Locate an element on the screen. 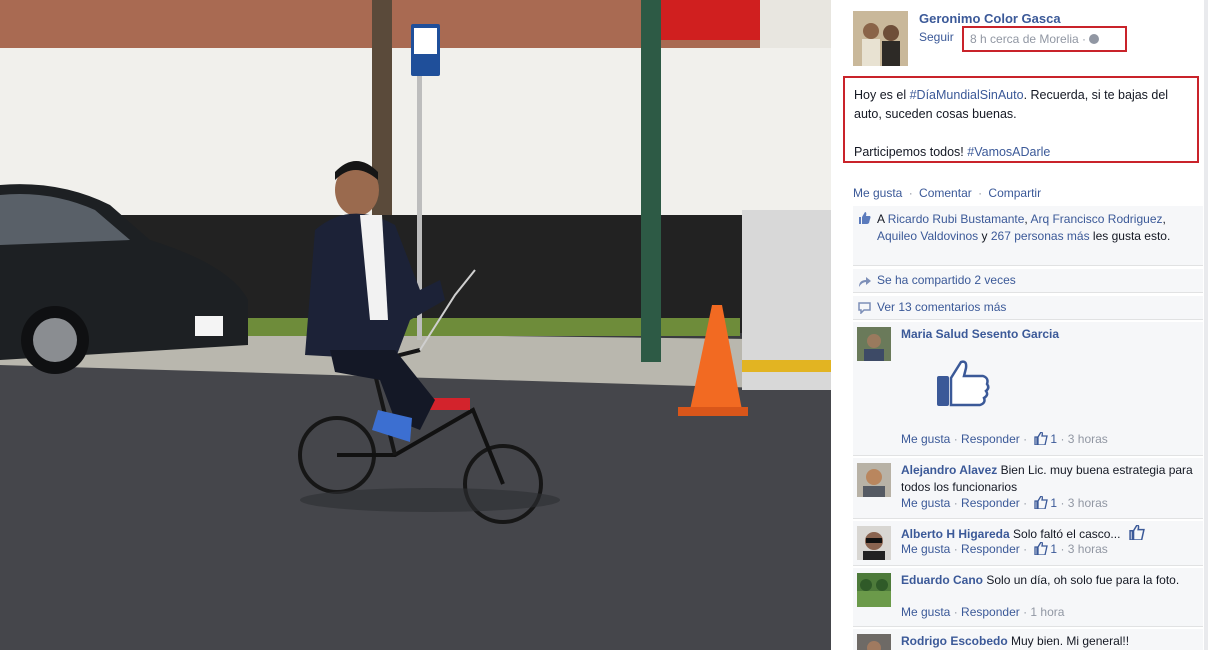 This screenshot has width=1208, height=650. comment-body: Rodrigo Escobedo Muy bien. Mi general!! is located at coordinates (1049, 641).